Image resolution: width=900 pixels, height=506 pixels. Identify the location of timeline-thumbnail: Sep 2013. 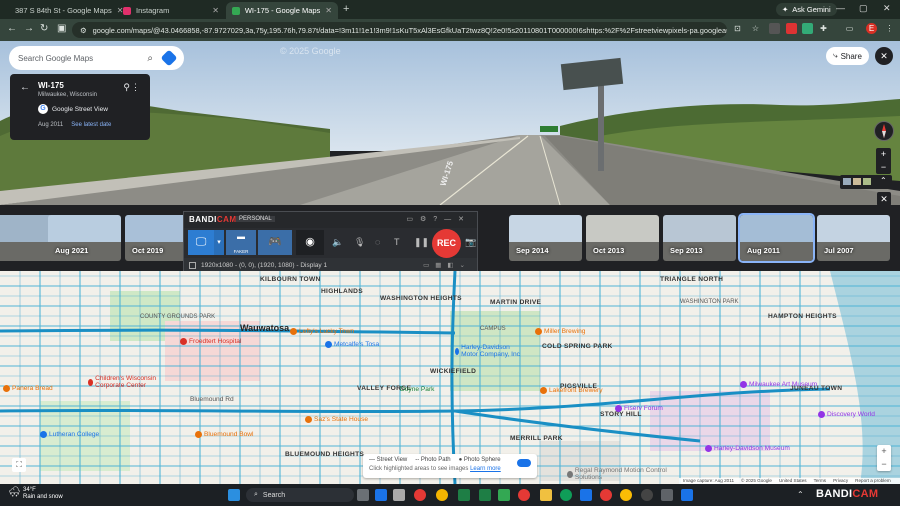
(699, 238).